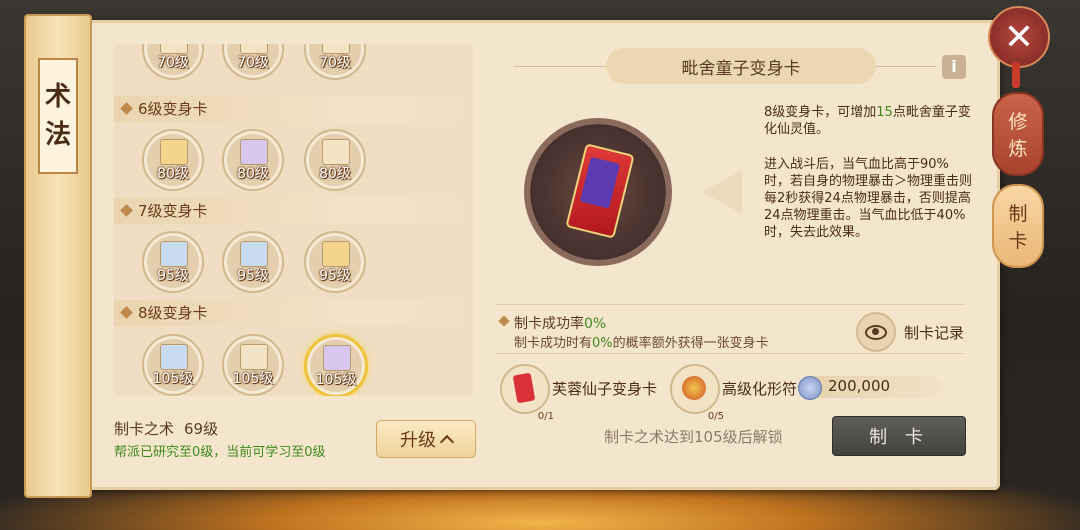  Describe the element at coordinates (58, 256) in the screenshot. I see `section-title-banner: 术 法` at that location.